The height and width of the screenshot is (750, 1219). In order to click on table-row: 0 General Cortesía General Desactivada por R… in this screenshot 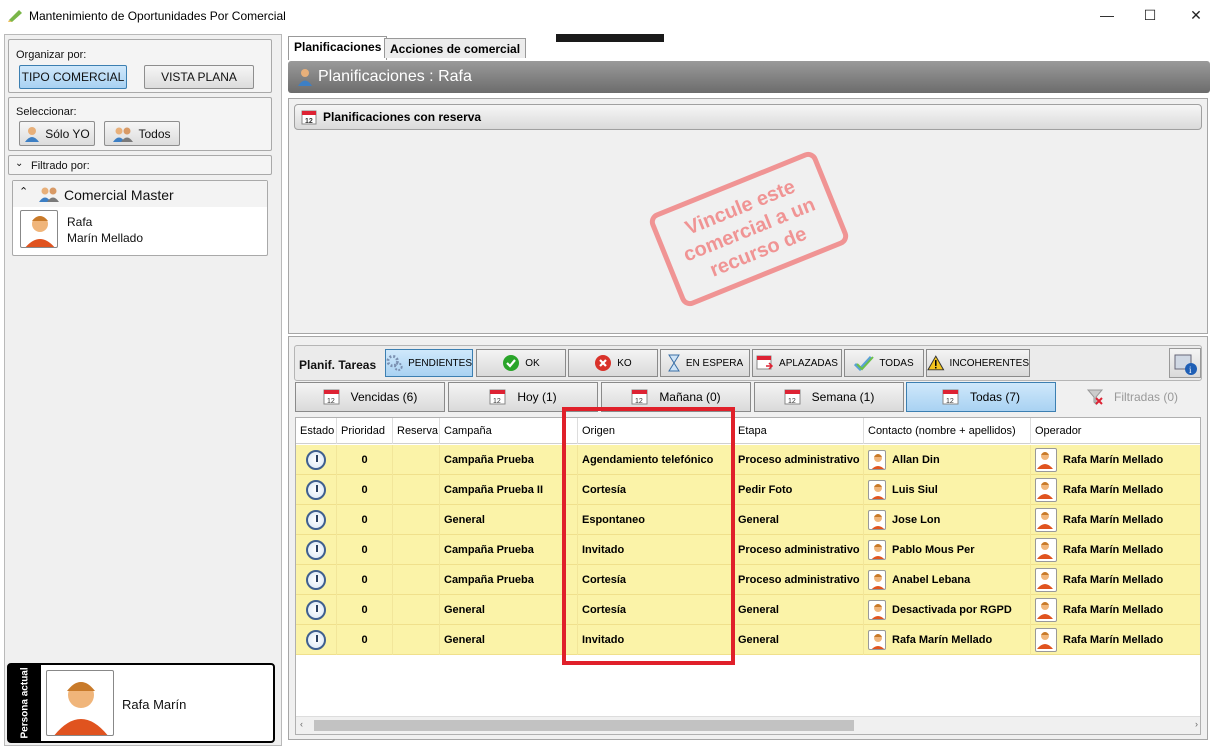, I will do `click(748, 610)`.